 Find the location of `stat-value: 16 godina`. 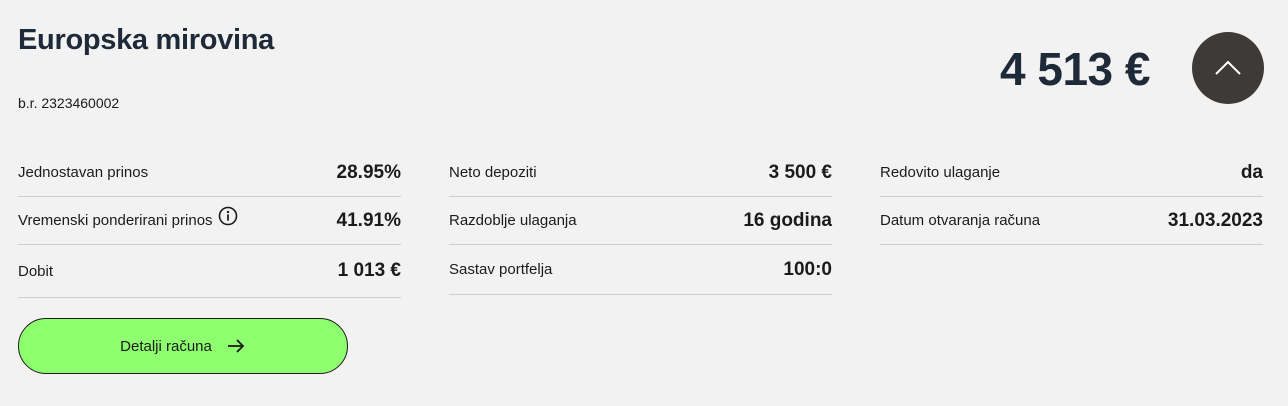

stat-value: 16 godina is located at coordinates (787, 220).